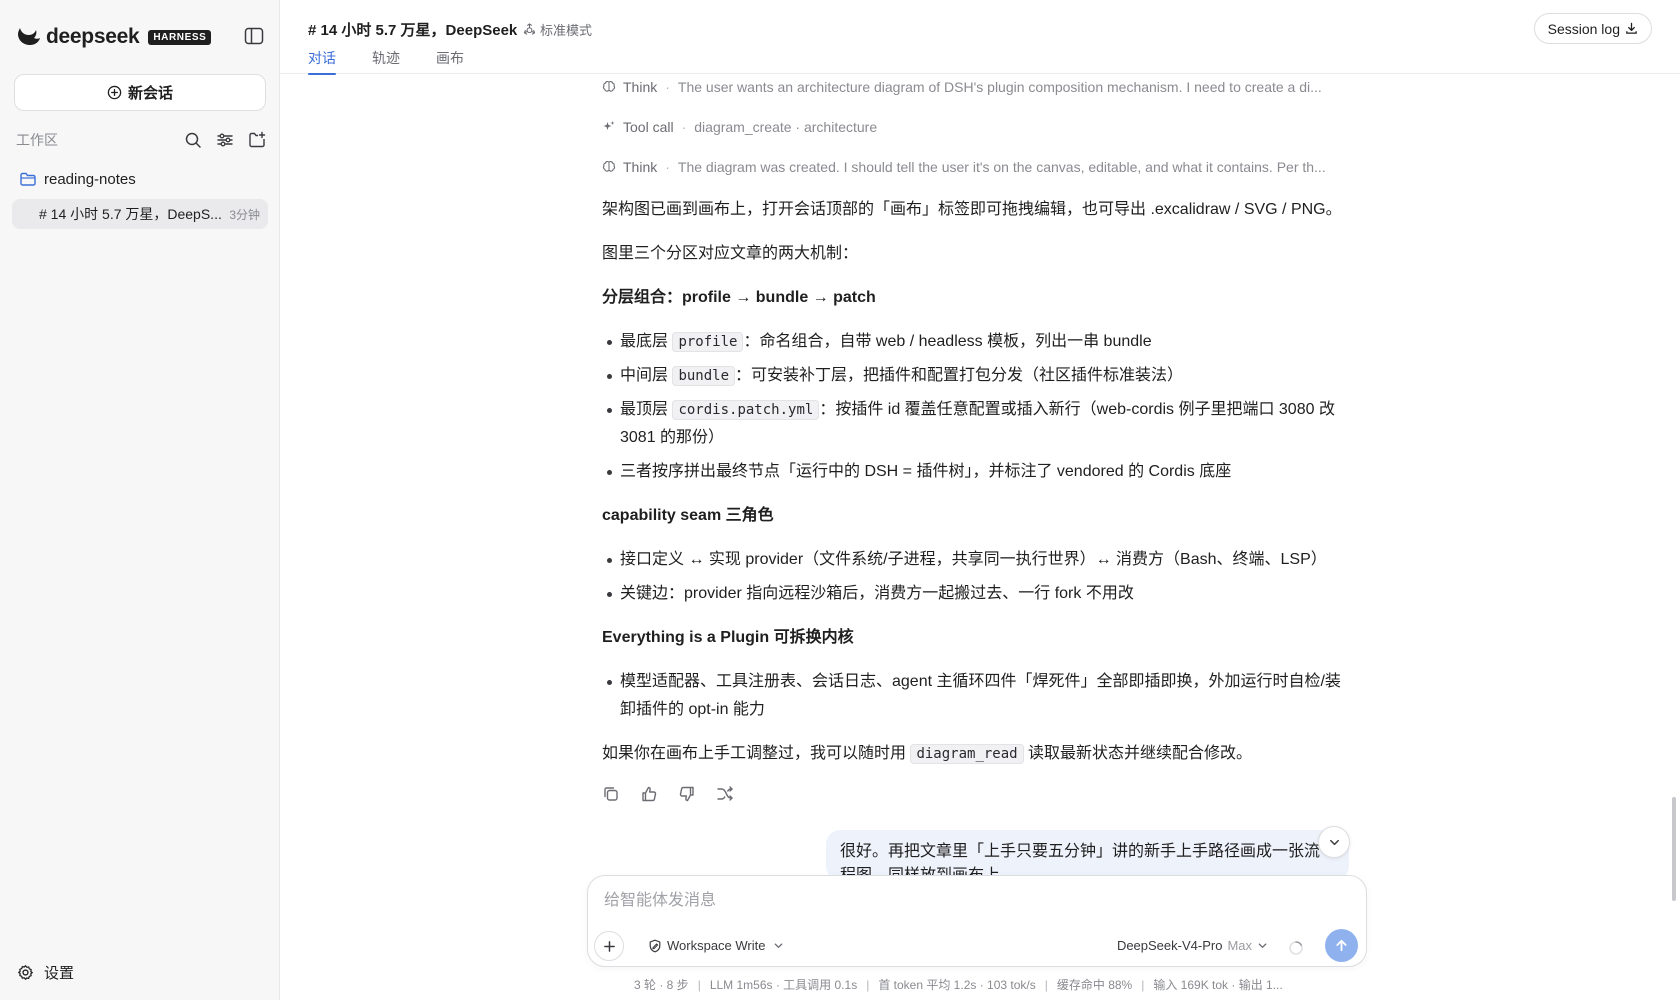 The height and width of the screenshot is (1000, 1680). What do you see at coordinates (254, 36) in the screenshot?
I see `sidebar-toggle-icon` at bounding box center [254, 36].